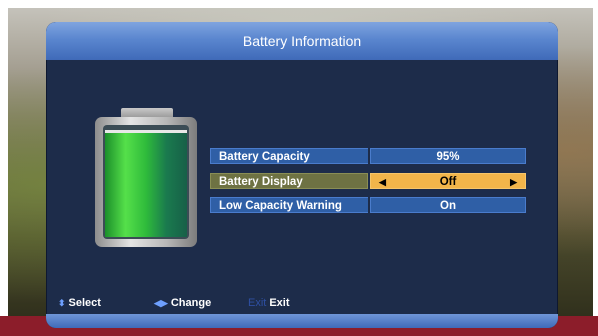  I want to click on row-battery-display: Battery Display ◀ Off ▶, so click(368, 181).